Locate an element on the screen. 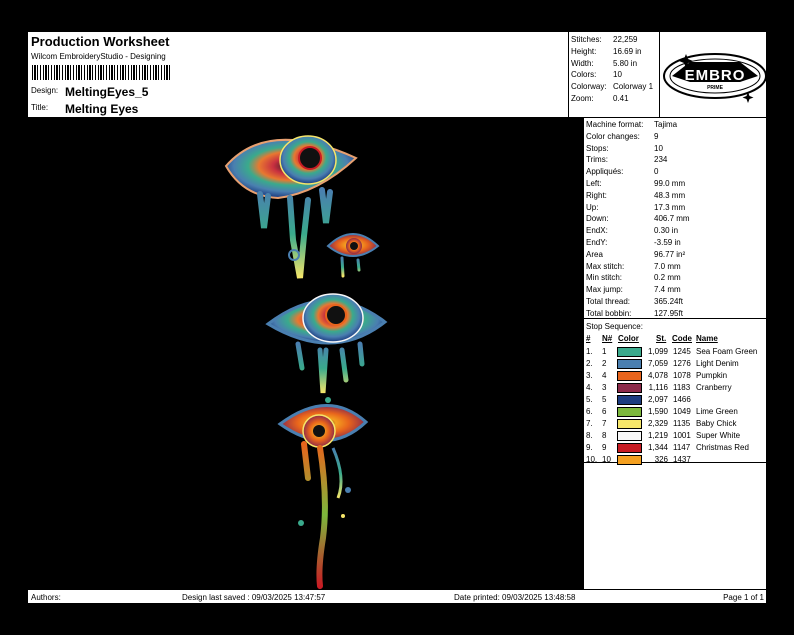 Image resolution: width=794 pixels, height=635 pixels. machine-info-label: Right: is located at coordinates (596, 195).